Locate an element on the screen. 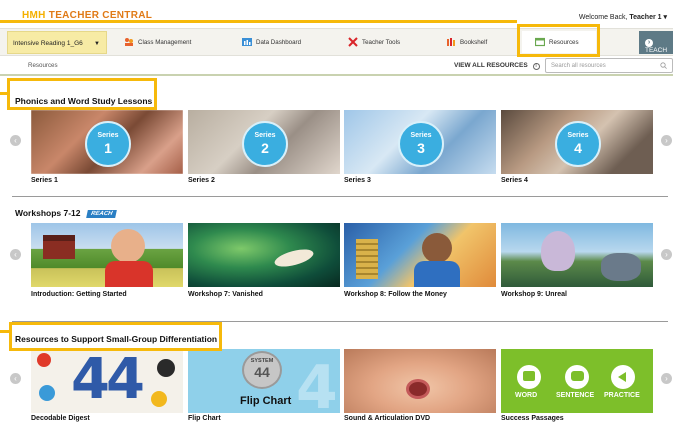  card-label: Series 4 is located at coordinates (514, 180).